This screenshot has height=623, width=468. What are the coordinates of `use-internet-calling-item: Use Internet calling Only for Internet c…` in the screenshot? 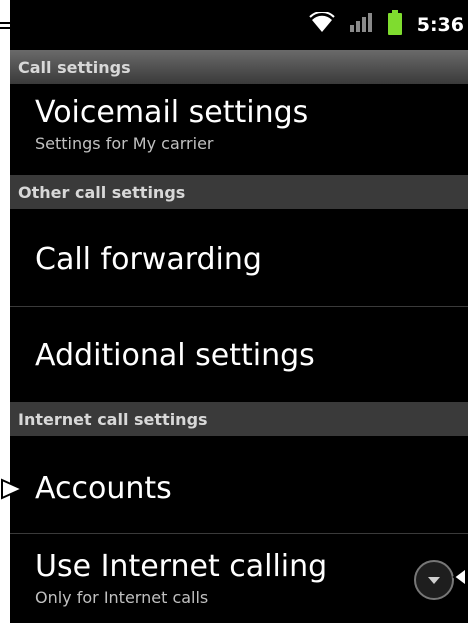 It's located at (239, 578).